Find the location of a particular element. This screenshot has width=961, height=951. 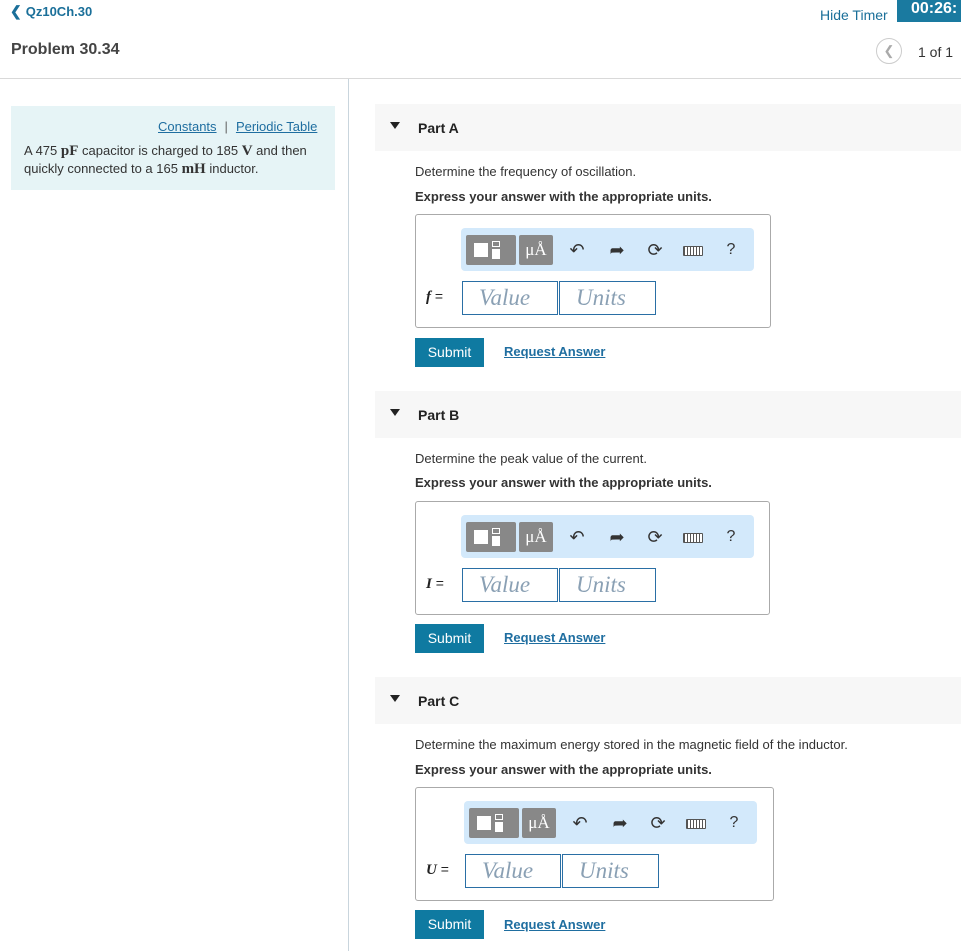

info-links: Constants | Periodic Table is located at coordinates (237, 126).